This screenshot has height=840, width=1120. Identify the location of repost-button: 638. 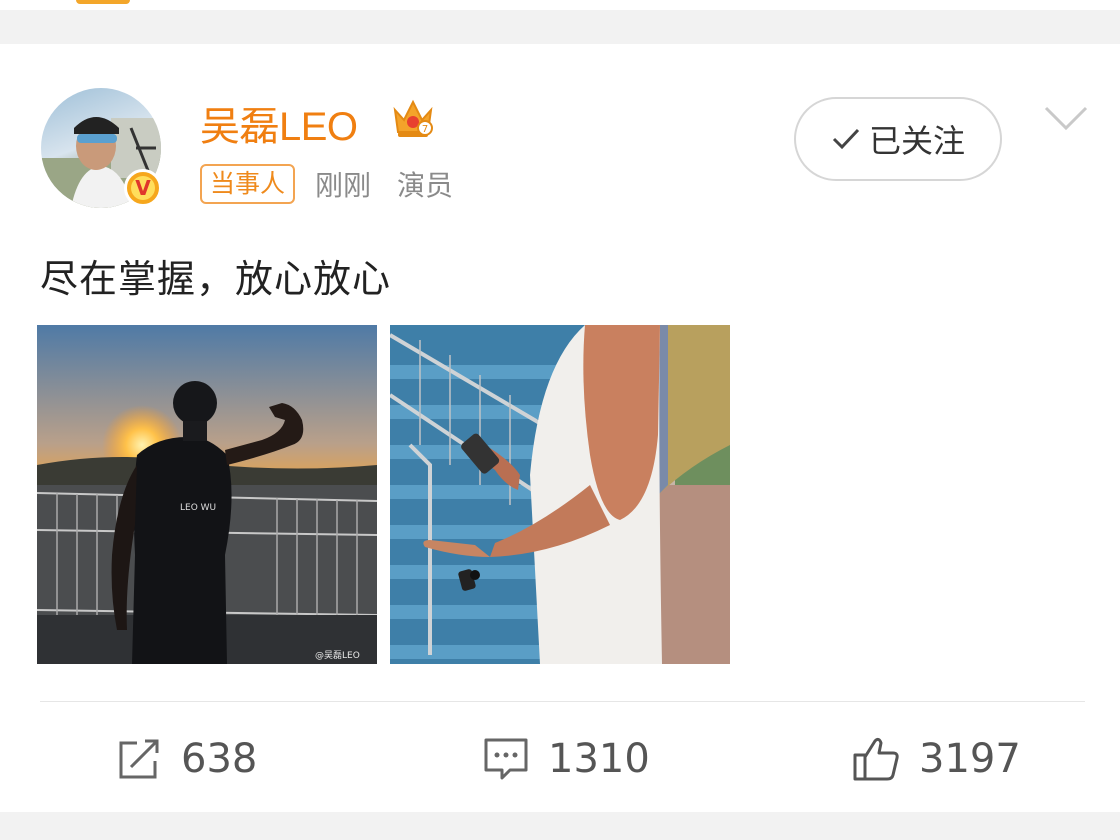
(186, 759).